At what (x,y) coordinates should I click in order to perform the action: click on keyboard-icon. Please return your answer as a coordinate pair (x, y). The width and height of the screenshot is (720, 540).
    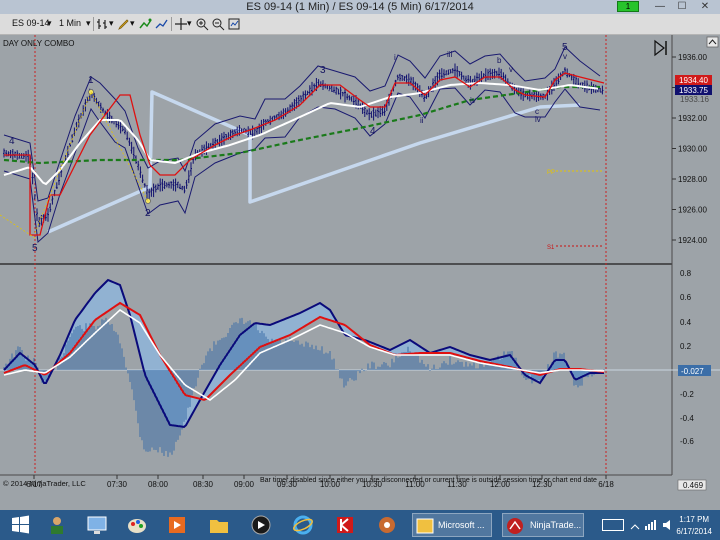
    Looking at the image, I should click on (613, 525).